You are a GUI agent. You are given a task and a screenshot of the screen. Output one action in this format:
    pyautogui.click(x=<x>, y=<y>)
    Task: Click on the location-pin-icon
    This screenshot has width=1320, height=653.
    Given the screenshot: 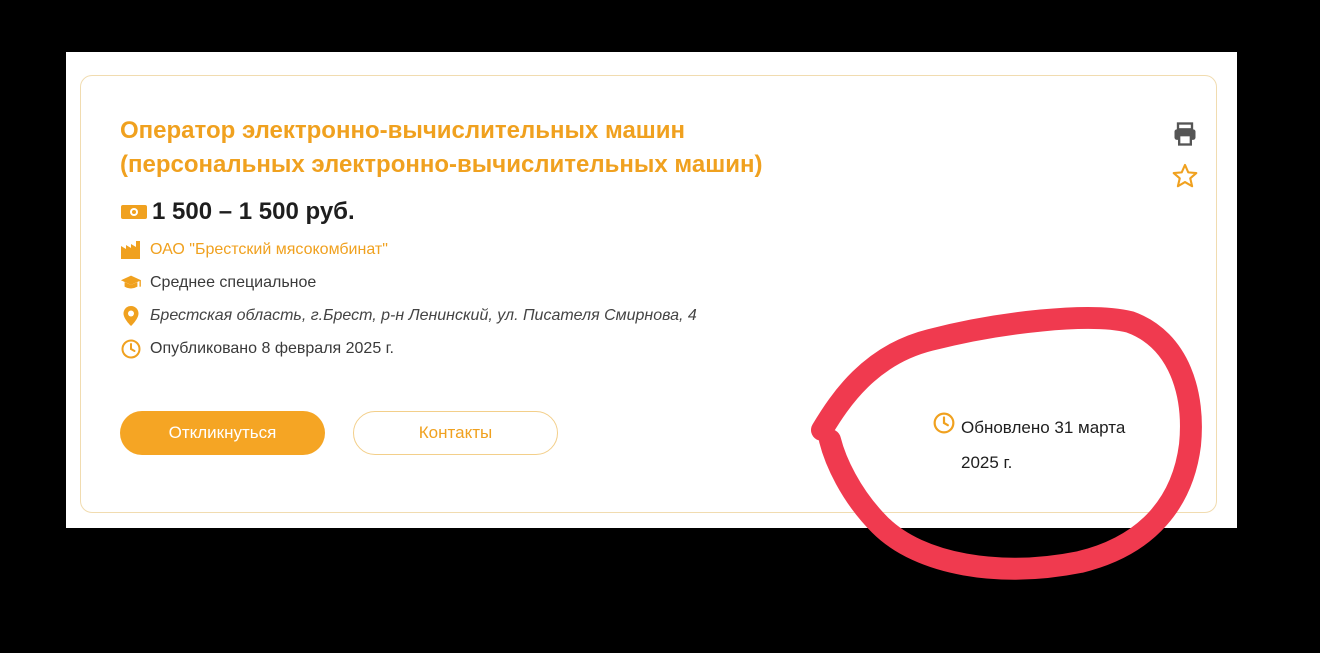 What is the action you would take?
    pyautogui.click(x=131, y=316)
    